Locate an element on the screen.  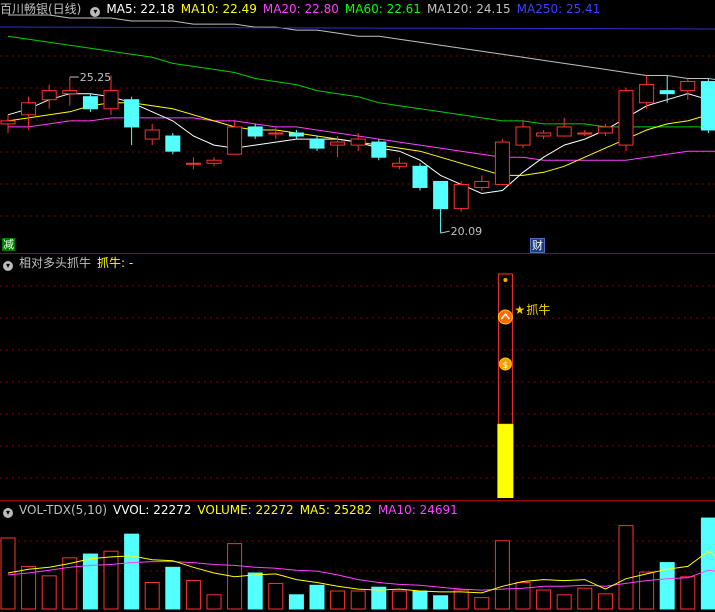
money-bag-glyph: $ is located at coordinates (506, 366).